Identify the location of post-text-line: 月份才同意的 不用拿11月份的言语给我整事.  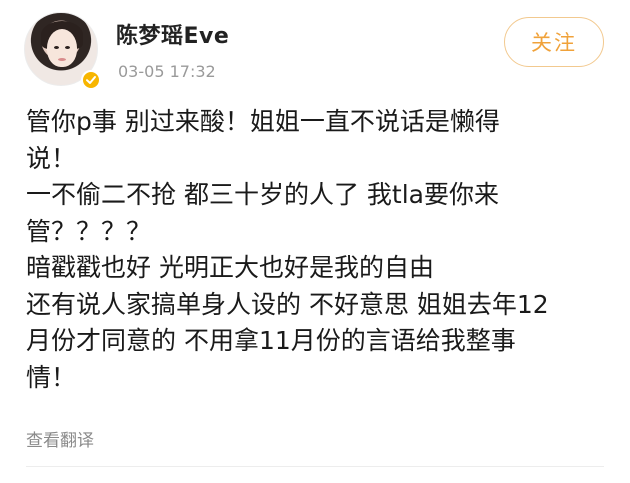
(271, 340).